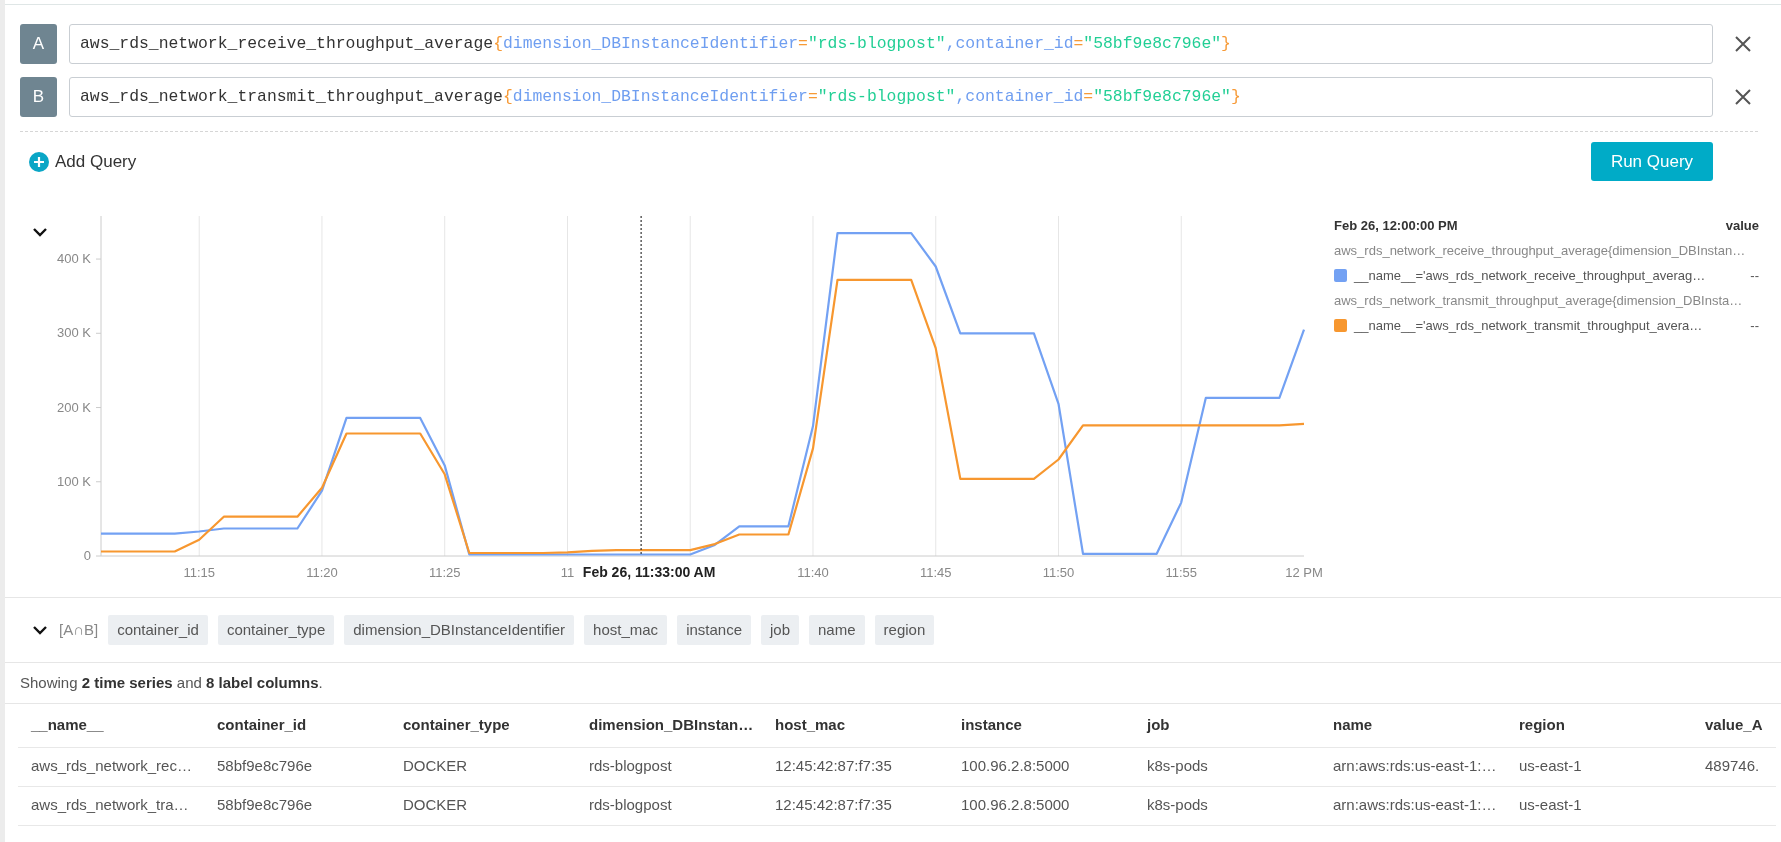 Image resolution: width=1781 pixels, height=842 pixels. What do you see at coordinates (83, 161) in the screenshot?
I see `add-query-button: Add Query` at bounding box center [83, 161].